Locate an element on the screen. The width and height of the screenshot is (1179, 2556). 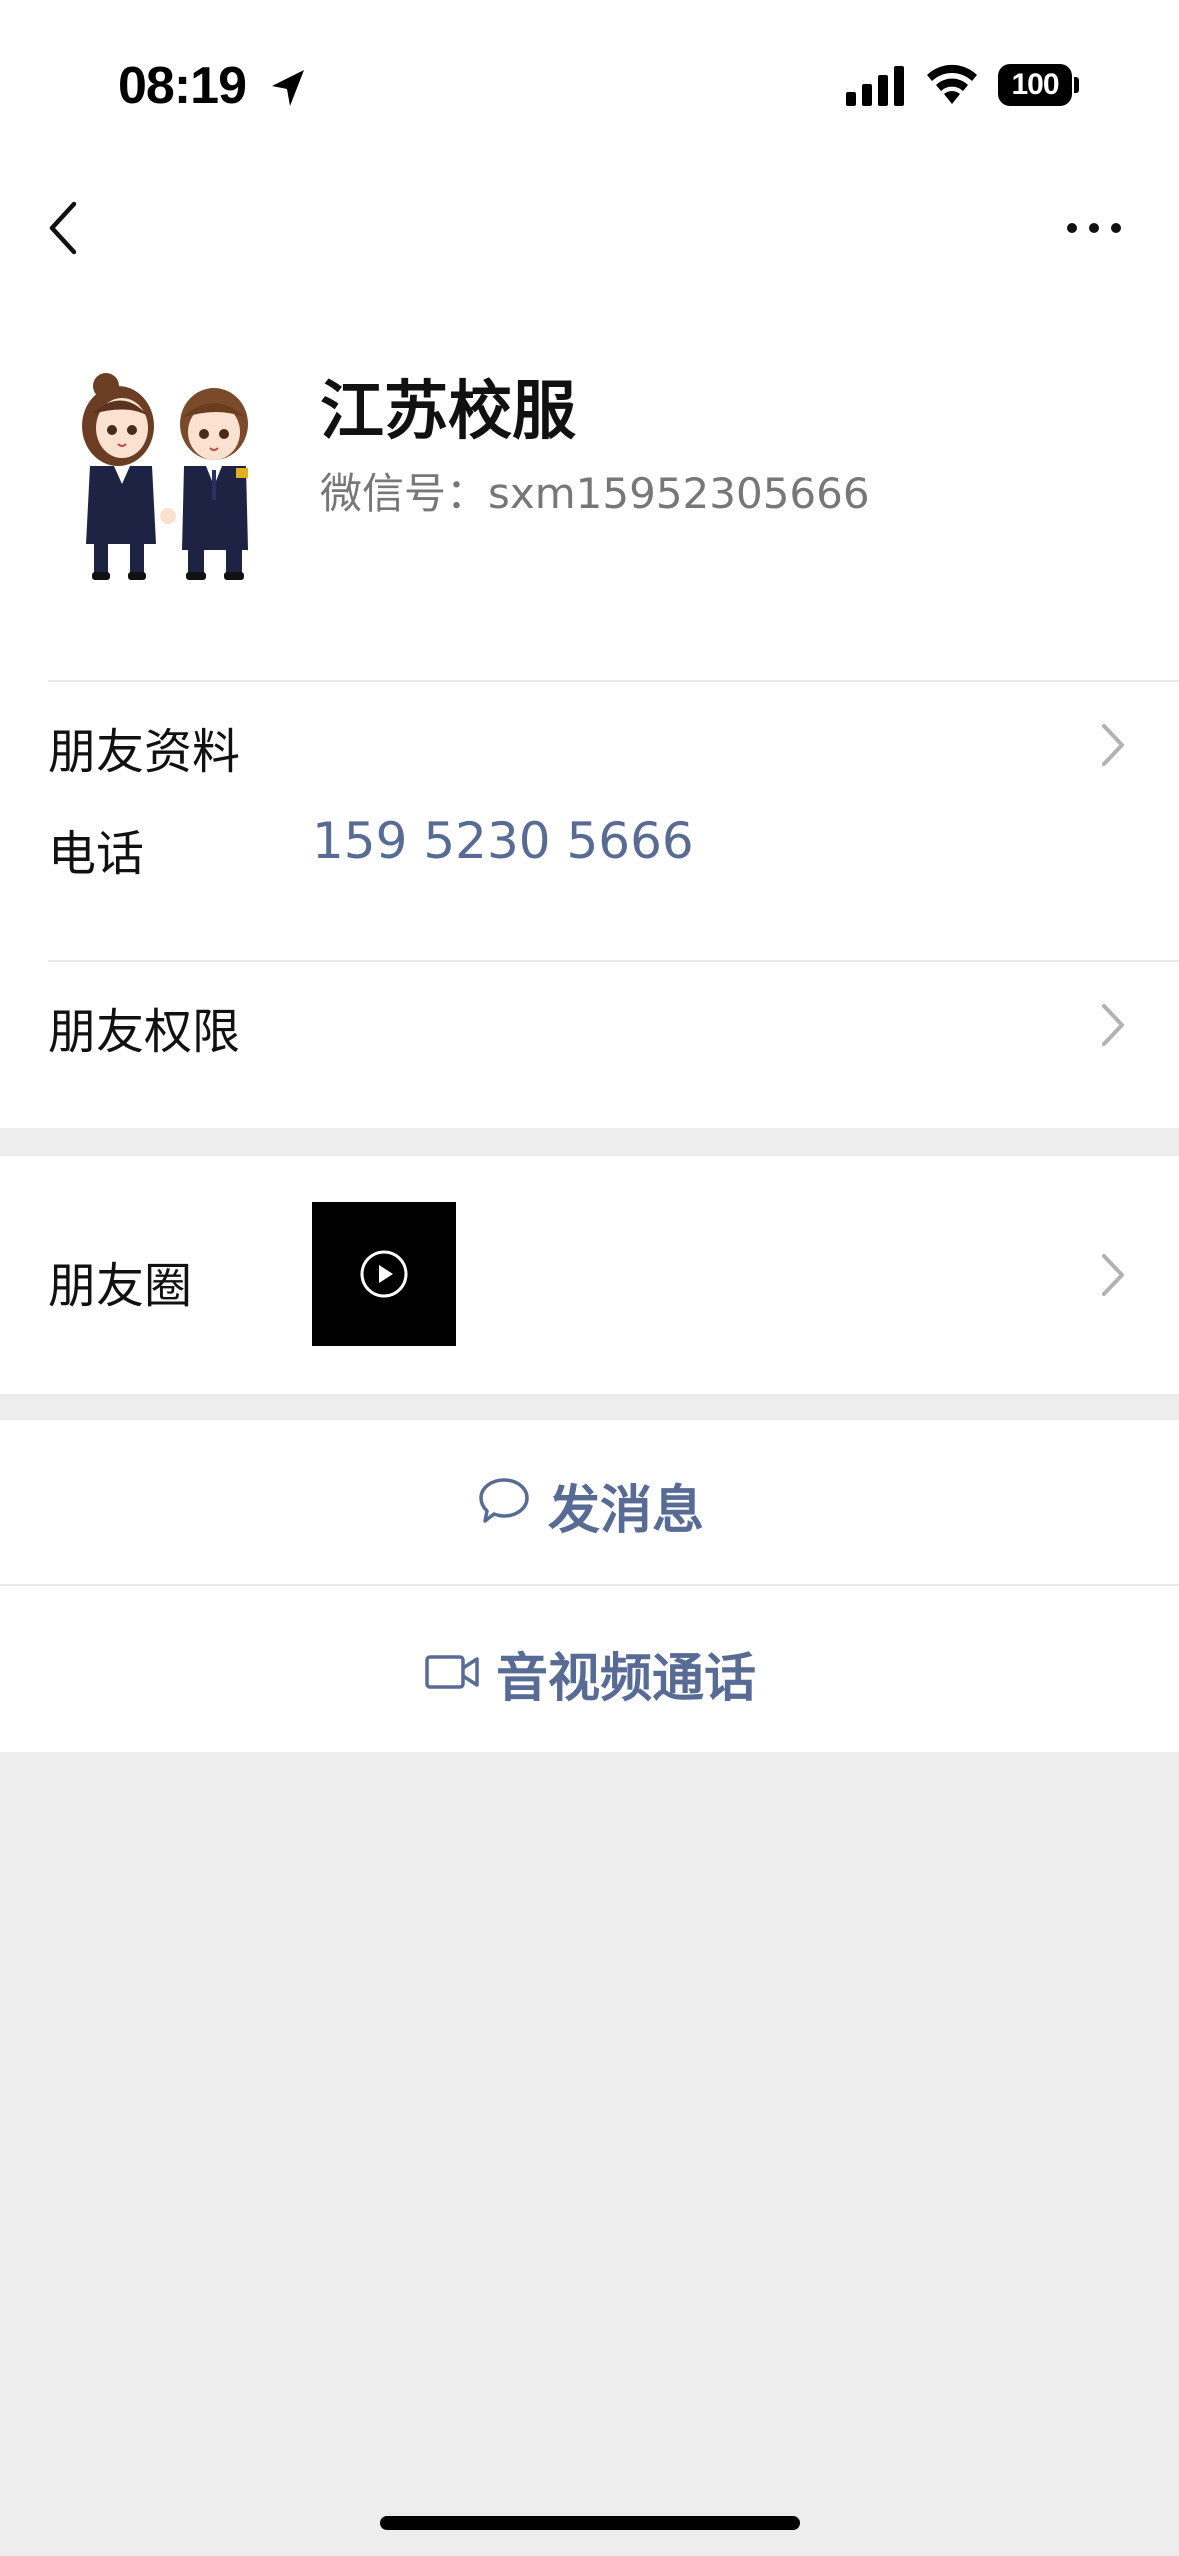
friend-profile-row: 朋友资料 is located at coordinates (589, 737).